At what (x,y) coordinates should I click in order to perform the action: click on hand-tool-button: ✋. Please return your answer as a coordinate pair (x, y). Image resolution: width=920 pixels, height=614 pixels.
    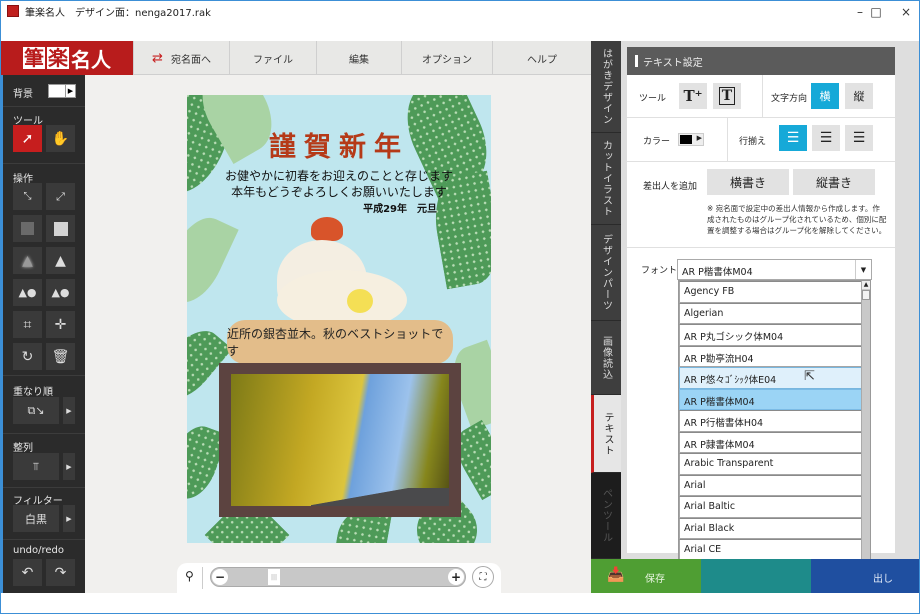
    Looking at the image, I should click on (60, 138).